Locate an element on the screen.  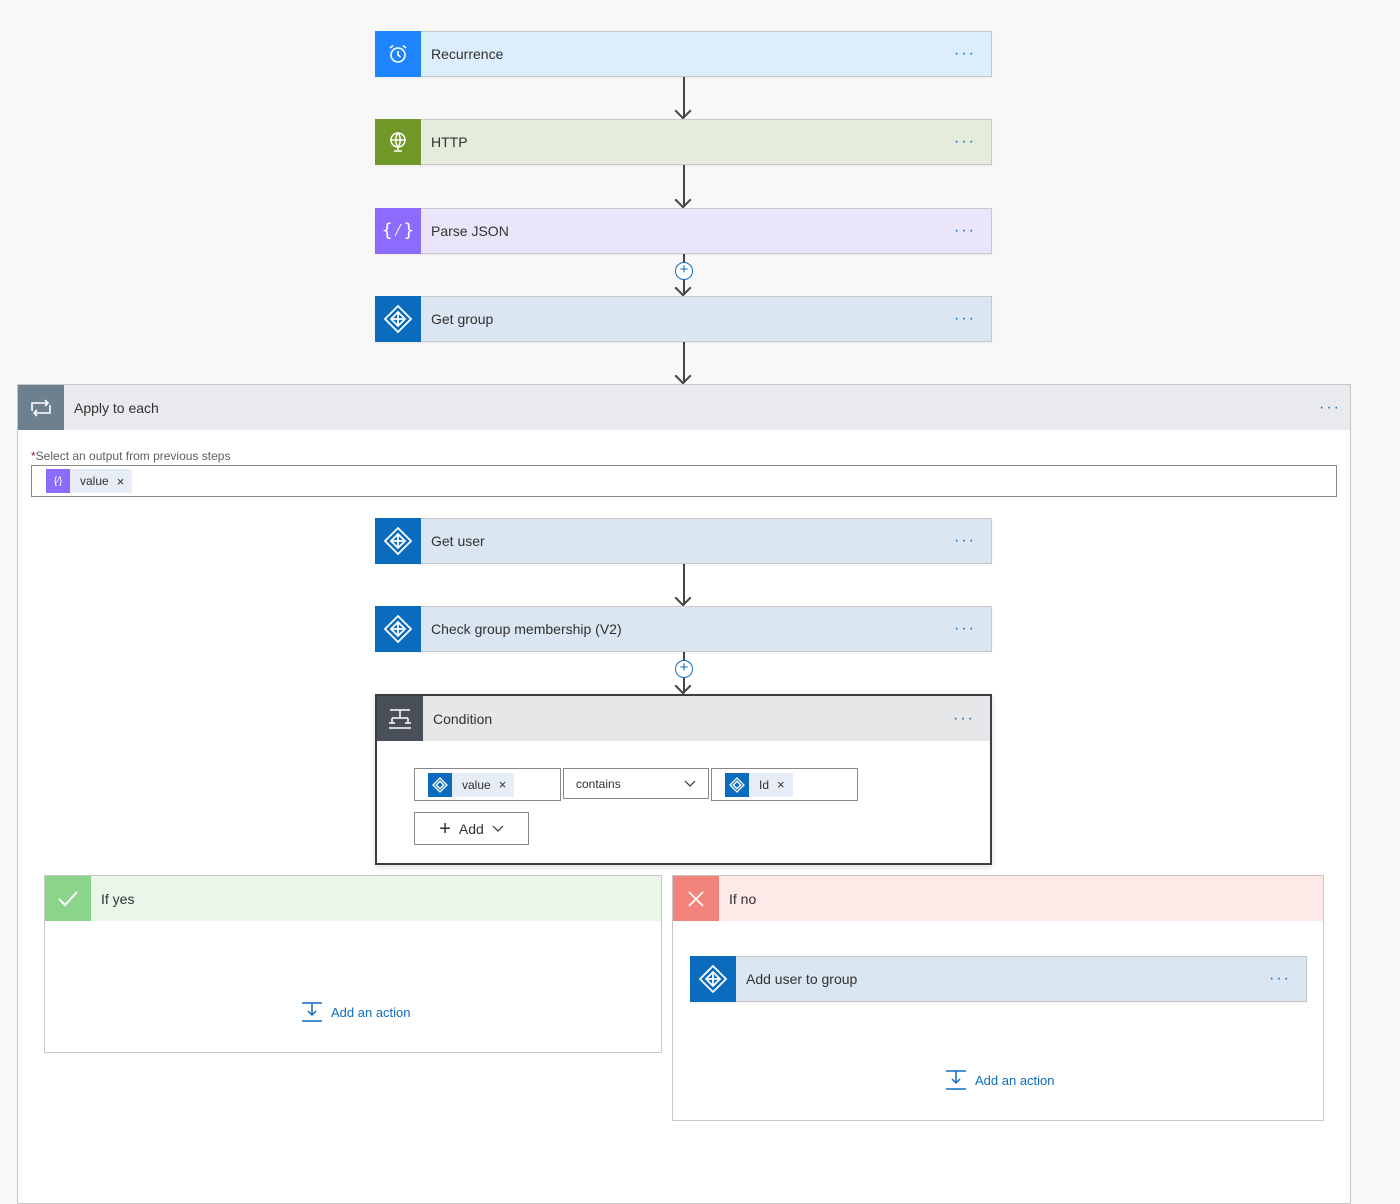
plus-icon: + is located at coordinates (445, 828).